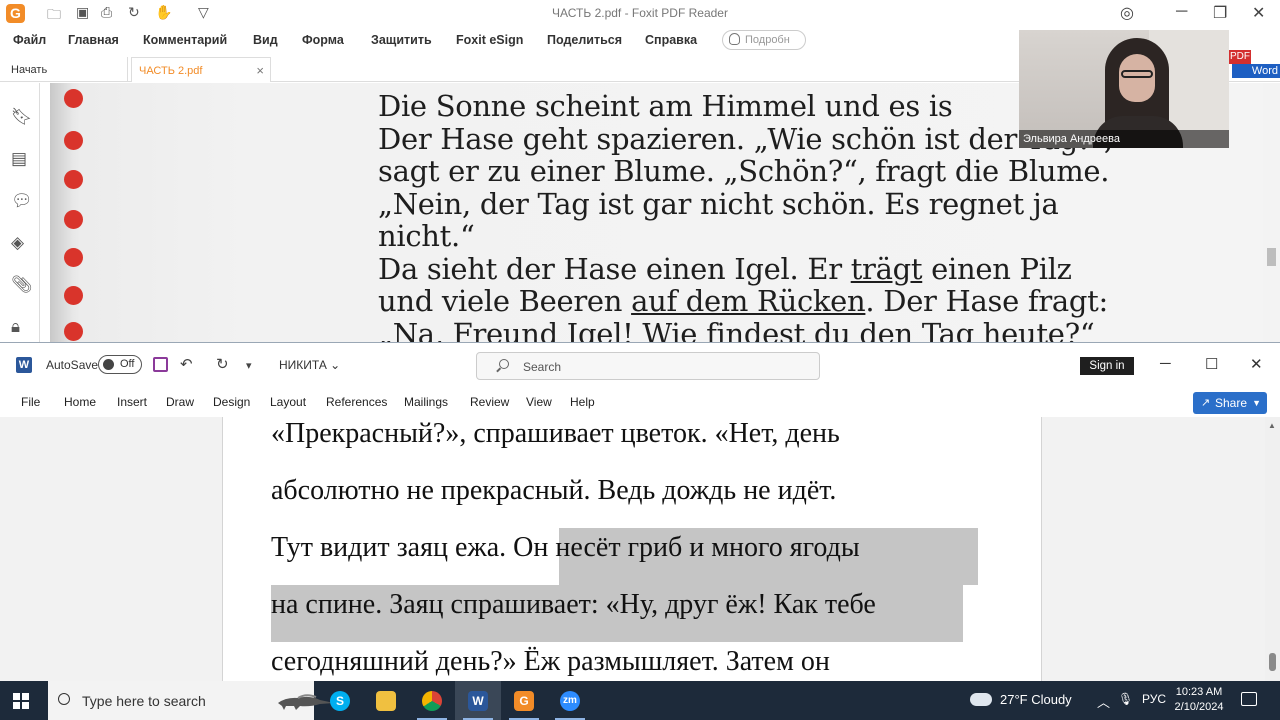  Describe the element at coordinates (180, 402) in the screenshot. I see `tab-draw: Draw` at that location.